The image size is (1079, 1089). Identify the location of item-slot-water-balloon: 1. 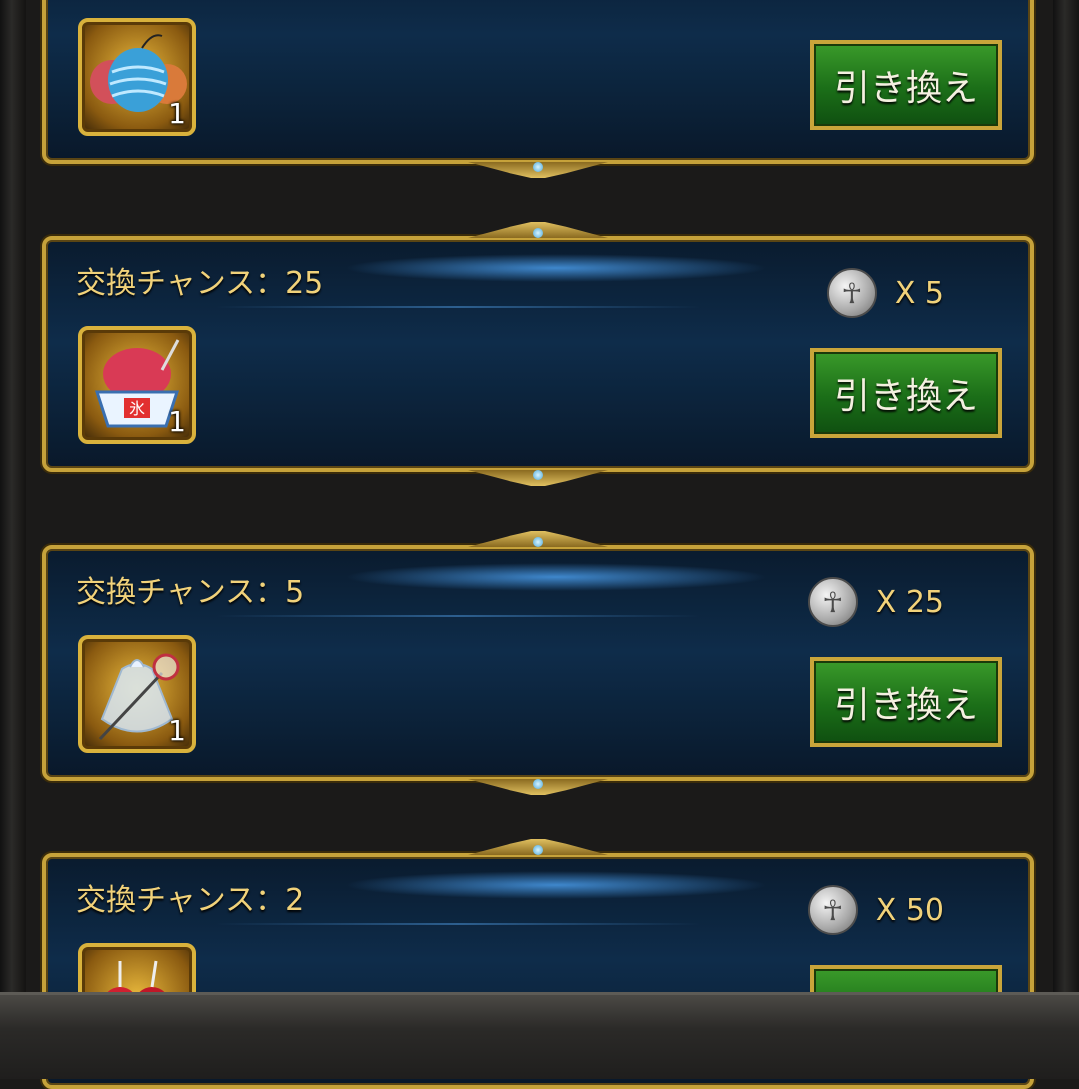
(137, 77).